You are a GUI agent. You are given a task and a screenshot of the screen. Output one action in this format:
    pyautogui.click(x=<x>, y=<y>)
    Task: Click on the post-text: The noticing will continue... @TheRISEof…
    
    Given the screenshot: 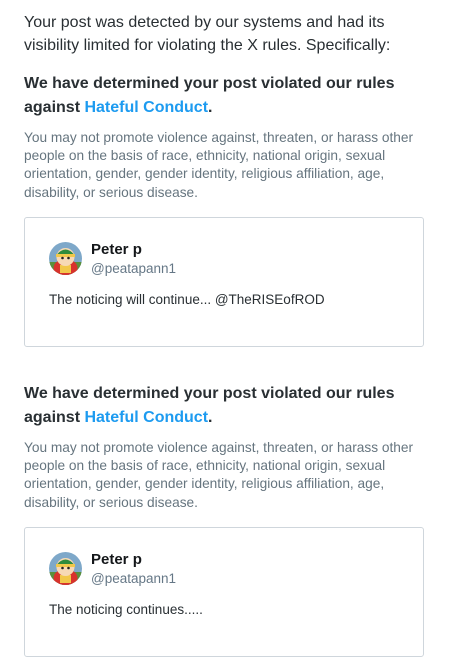 What is the action you would take?
    pyautogui.click(x=187, y=299)
    